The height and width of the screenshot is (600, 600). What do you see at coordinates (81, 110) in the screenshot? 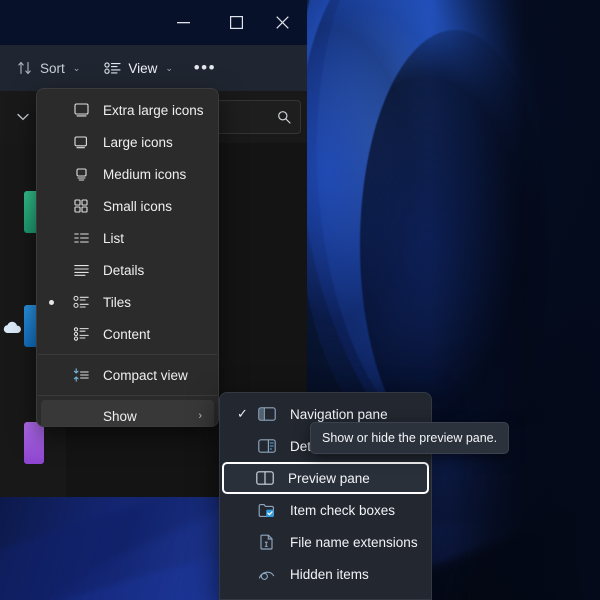
I see `extra-large-icons-icon` at bounding box center [81, 110].